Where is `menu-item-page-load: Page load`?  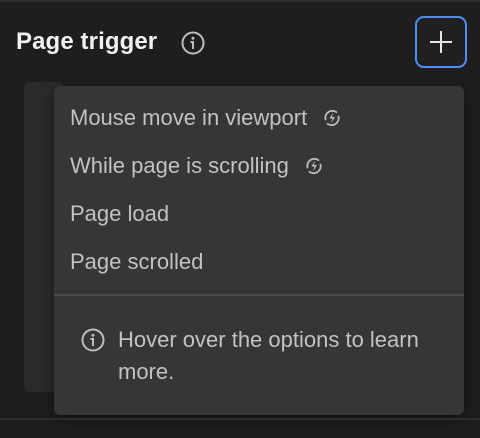 menu-item-page-load: Page load is located at coordinates (119, 214).